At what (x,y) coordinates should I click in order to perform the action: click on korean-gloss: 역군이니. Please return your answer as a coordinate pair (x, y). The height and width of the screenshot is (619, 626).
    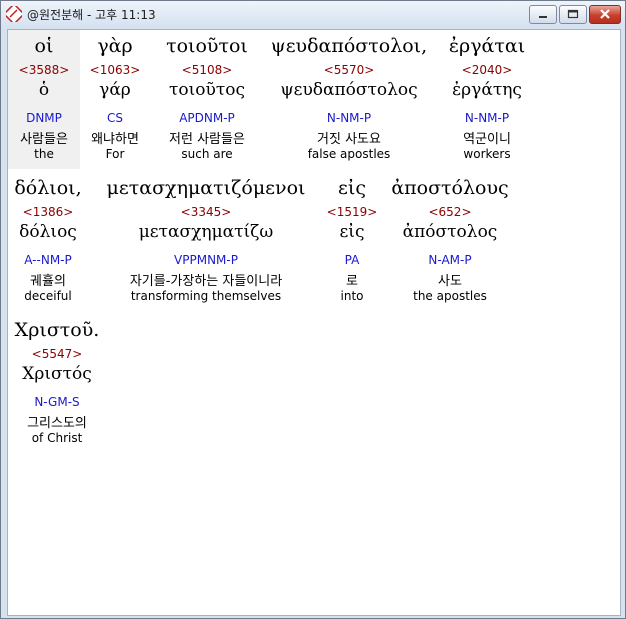
    Looking at the image, I should click on (487, 139).